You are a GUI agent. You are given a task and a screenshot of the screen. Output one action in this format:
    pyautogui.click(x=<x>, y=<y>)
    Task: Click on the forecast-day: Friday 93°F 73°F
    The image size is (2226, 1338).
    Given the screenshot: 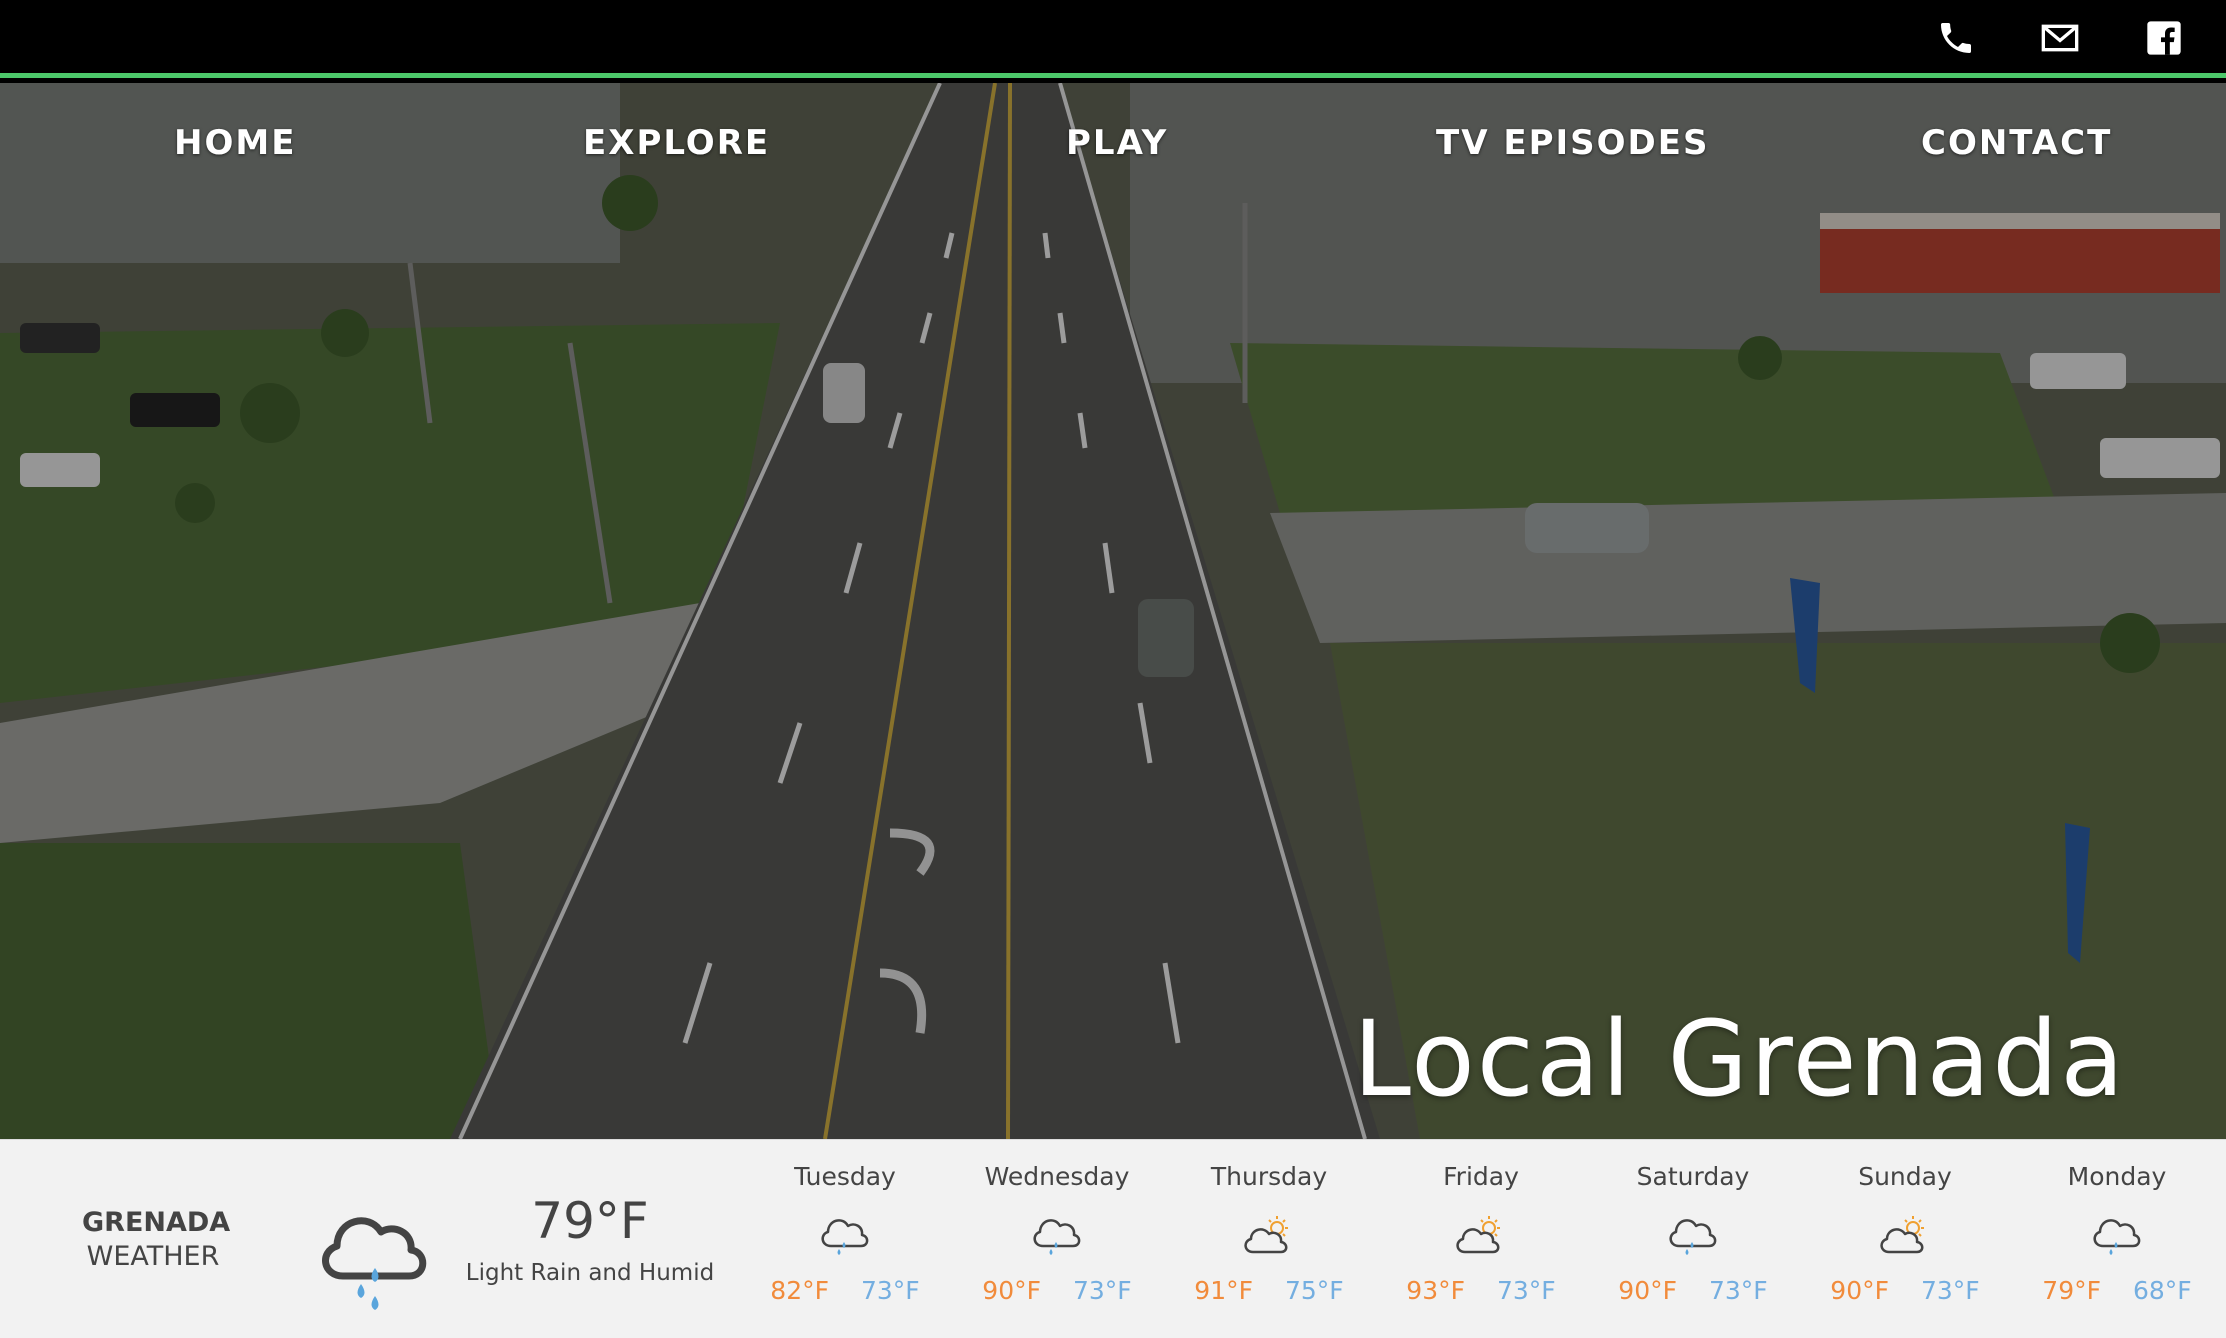 What is the action you would take?
    pyautogui.click(x=1481, y=1233)
    